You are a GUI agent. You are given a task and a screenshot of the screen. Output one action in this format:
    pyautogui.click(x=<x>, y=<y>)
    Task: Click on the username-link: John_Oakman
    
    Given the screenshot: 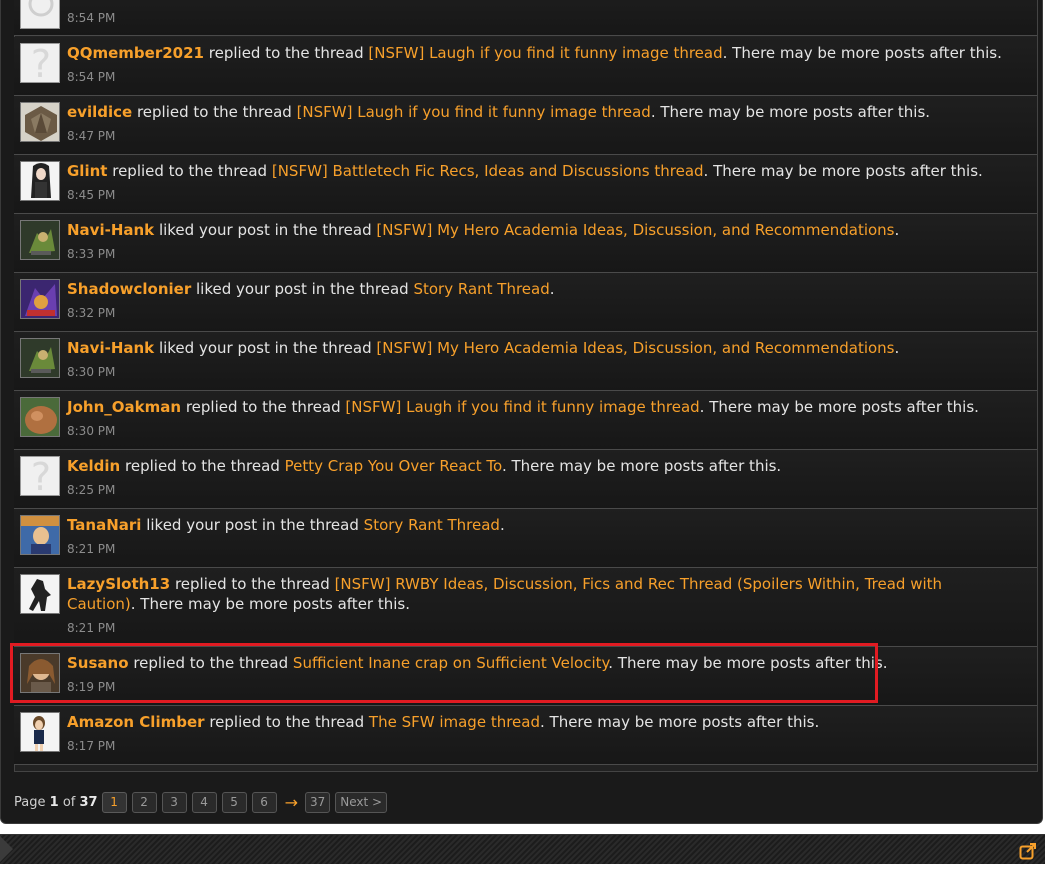 What is the action you would take?
    pyautogui.click(x=124, y=407)
    